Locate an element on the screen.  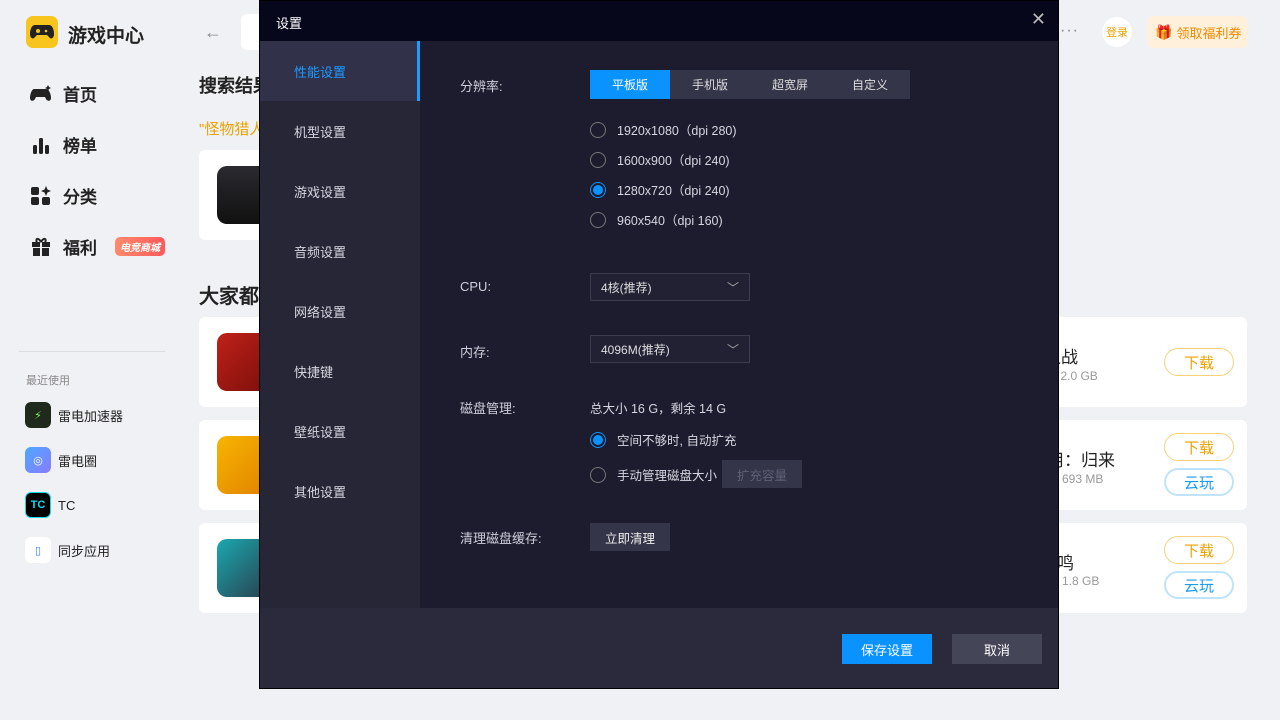
option-label: 空间不够时, 自动扩充 is located at coordinates (677, 441).